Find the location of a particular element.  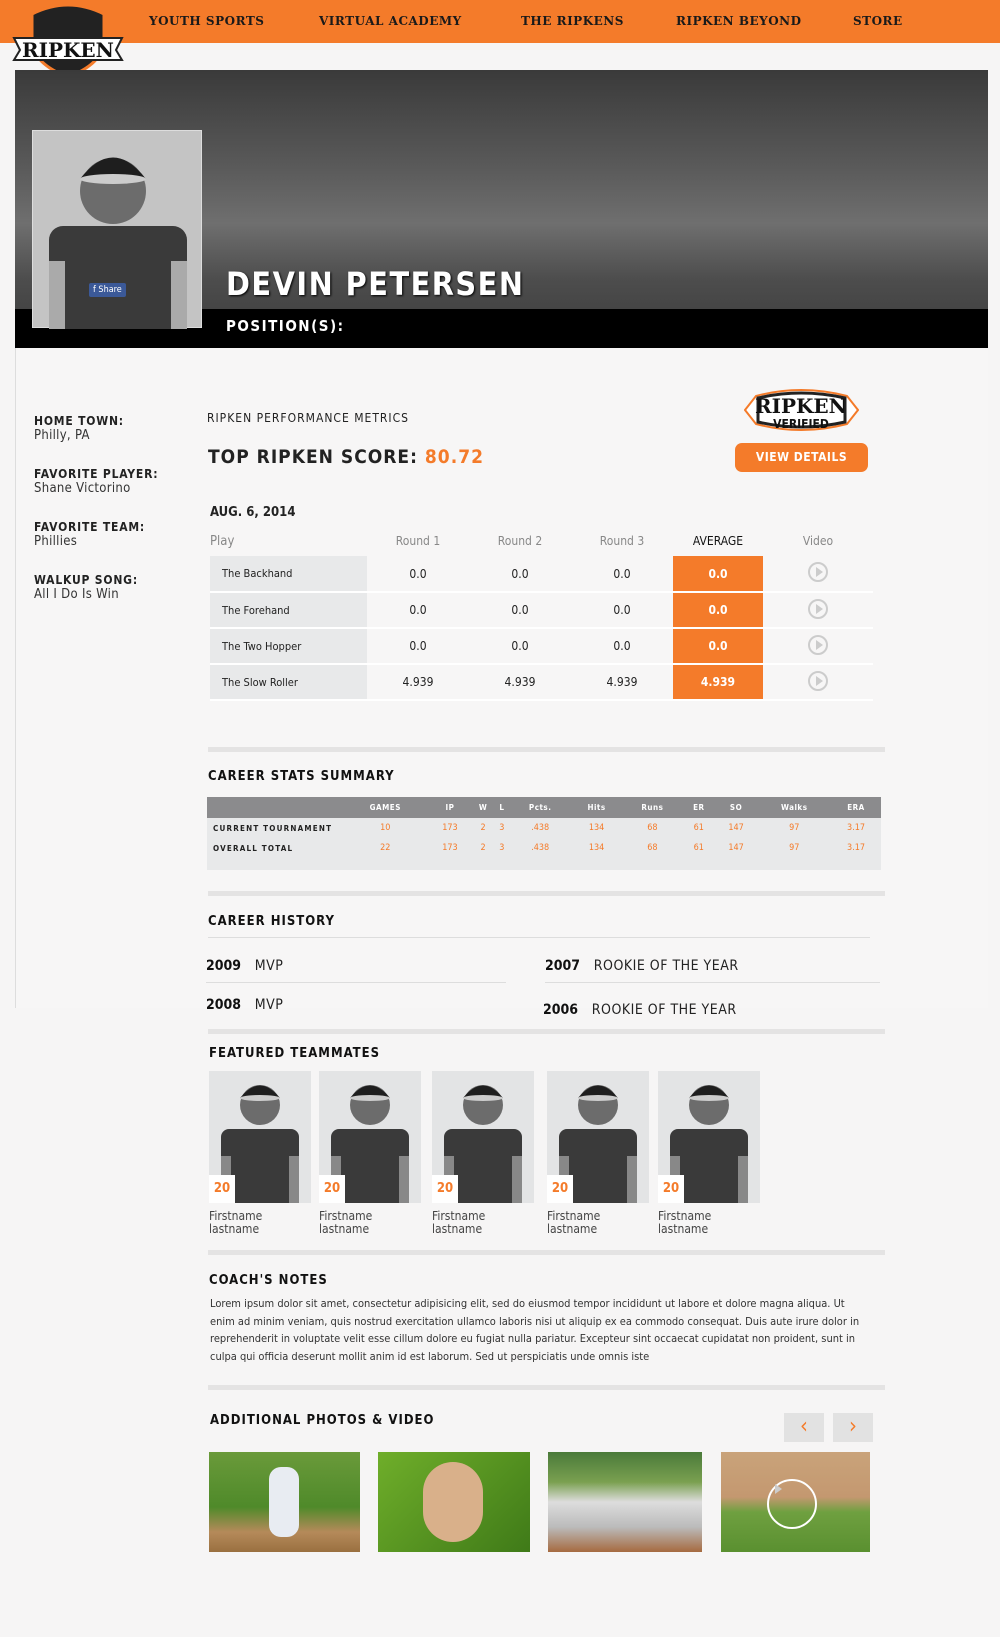

nav-virtual-academy: VIRTUAL ACADEMY is located at coordinates (390, 21).